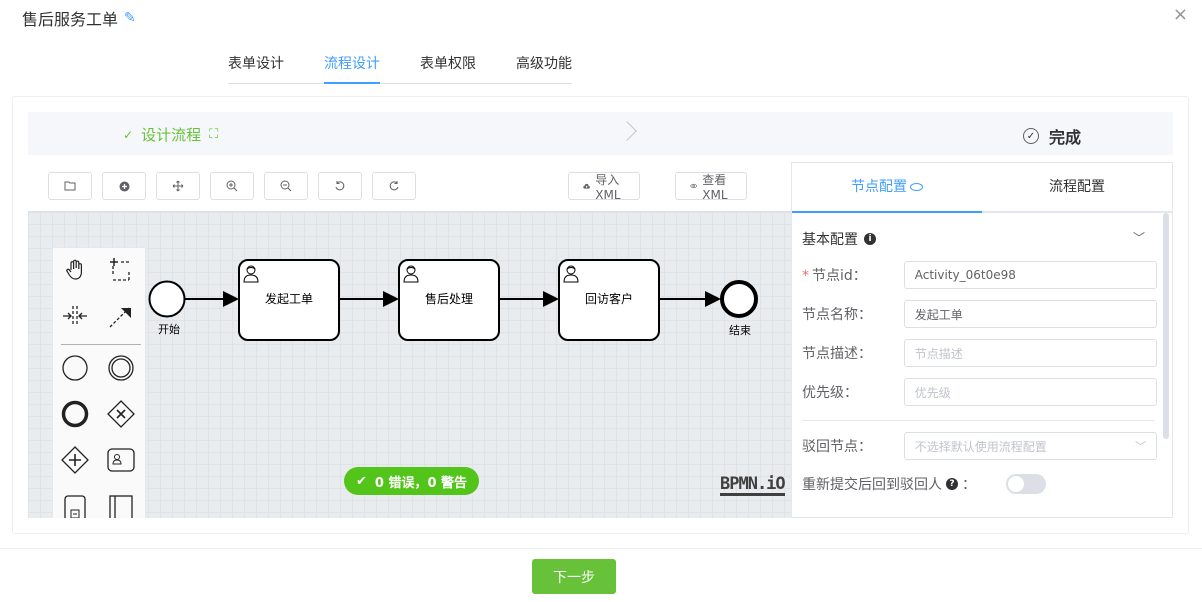 The height and width of the screenshot is (602, 1202). Describe the element at coordinates (830, 393) in the screenshot. I see `priority-label: 优先级：` at that location.